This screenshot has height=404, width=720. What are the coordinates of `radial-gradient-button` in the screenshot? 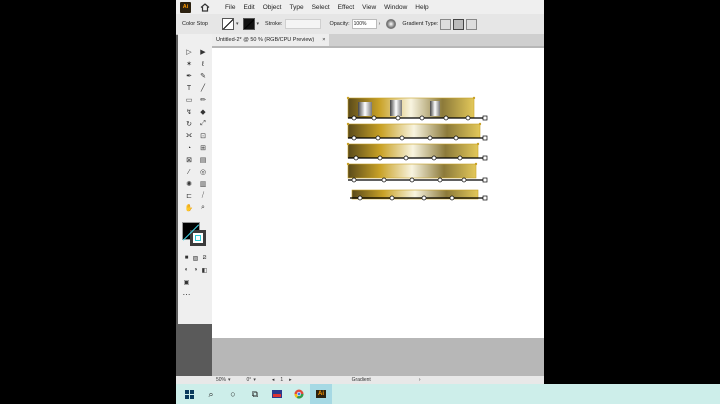 It's located at (459, 24).